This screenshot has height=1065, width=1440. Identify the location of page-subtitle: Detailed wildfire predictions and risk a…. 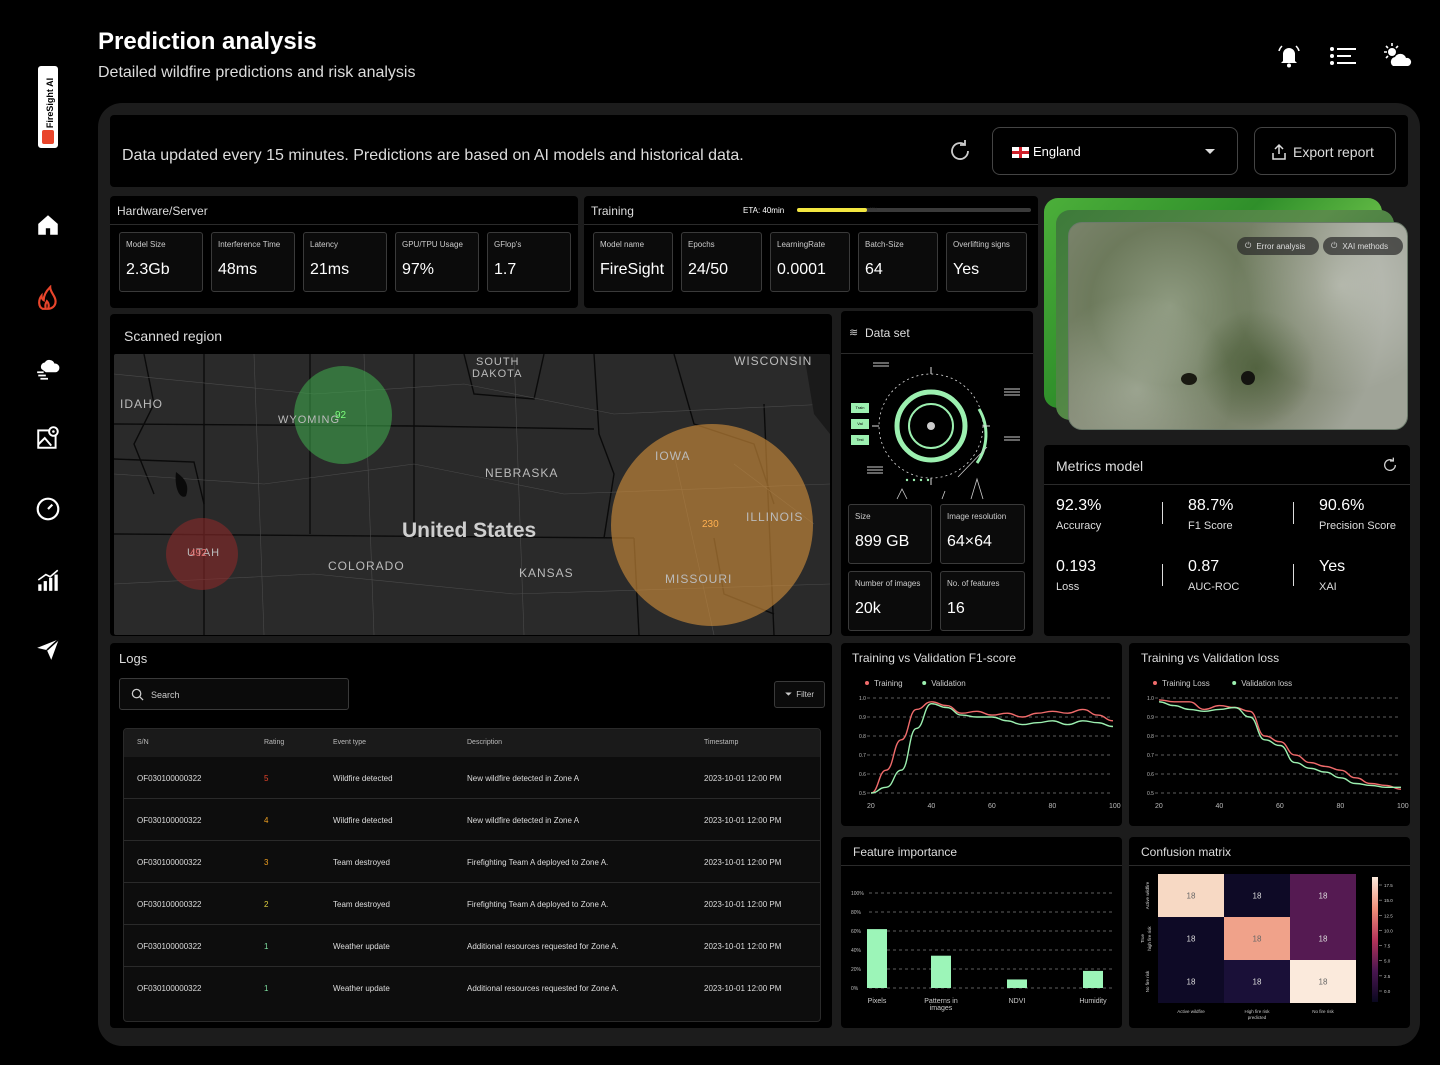
(257, 72).